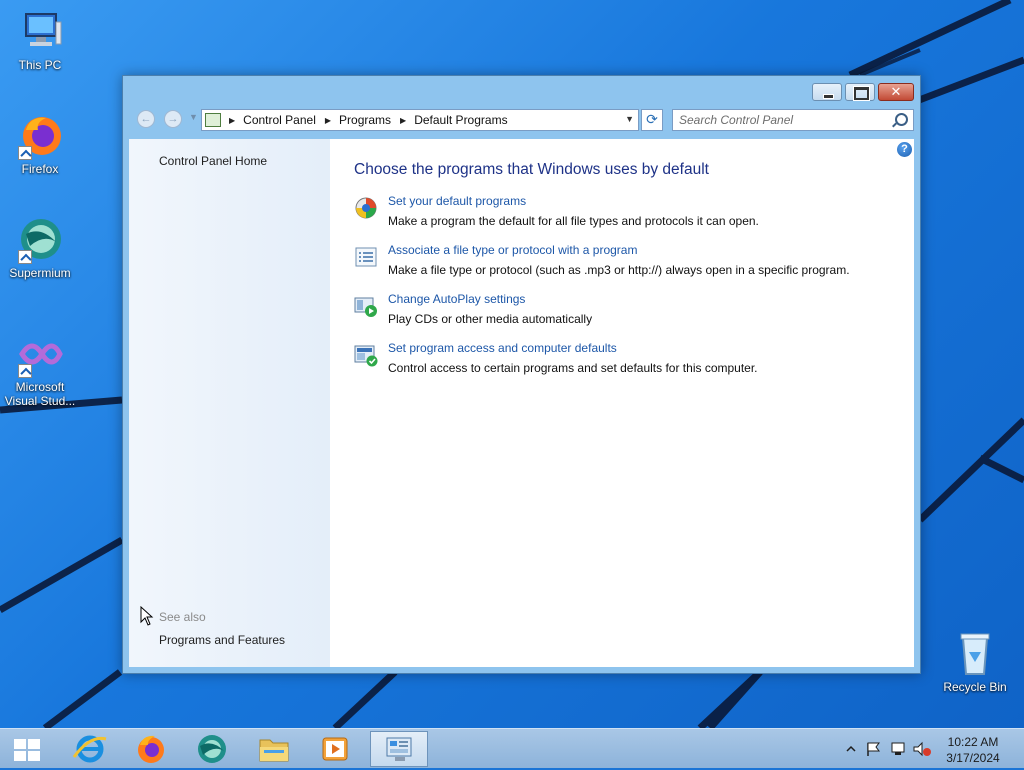 The height and width of the screenshot is (770, 1024). I want to click on clock-time: 10:22 AM, so click(973, 742).